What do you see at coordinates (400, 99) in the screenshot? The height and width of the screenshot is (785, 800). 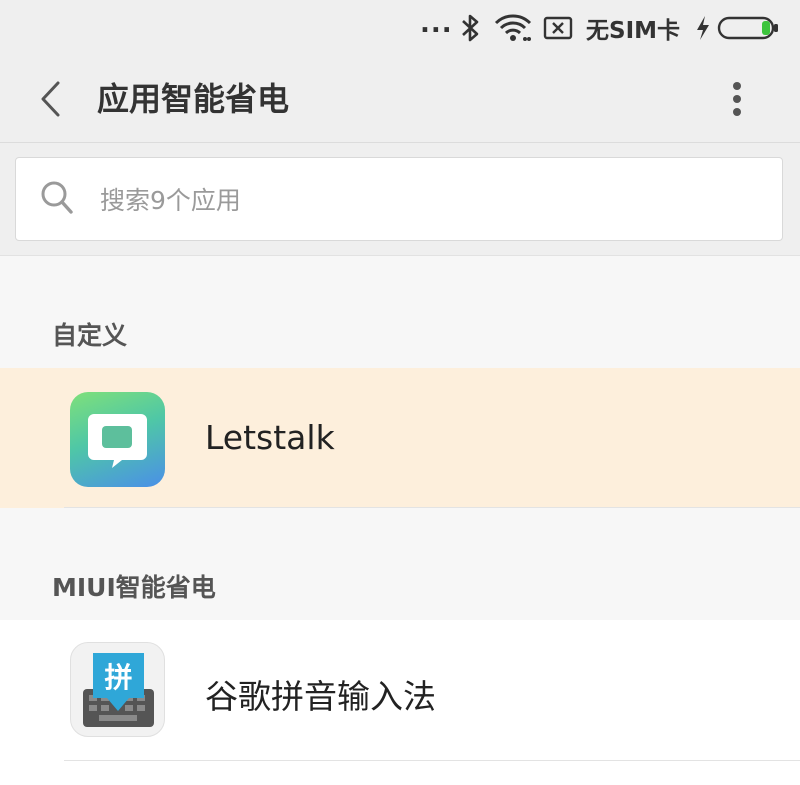 I see `action-bar: 应用智能省电` at bounding box center [400, 99].